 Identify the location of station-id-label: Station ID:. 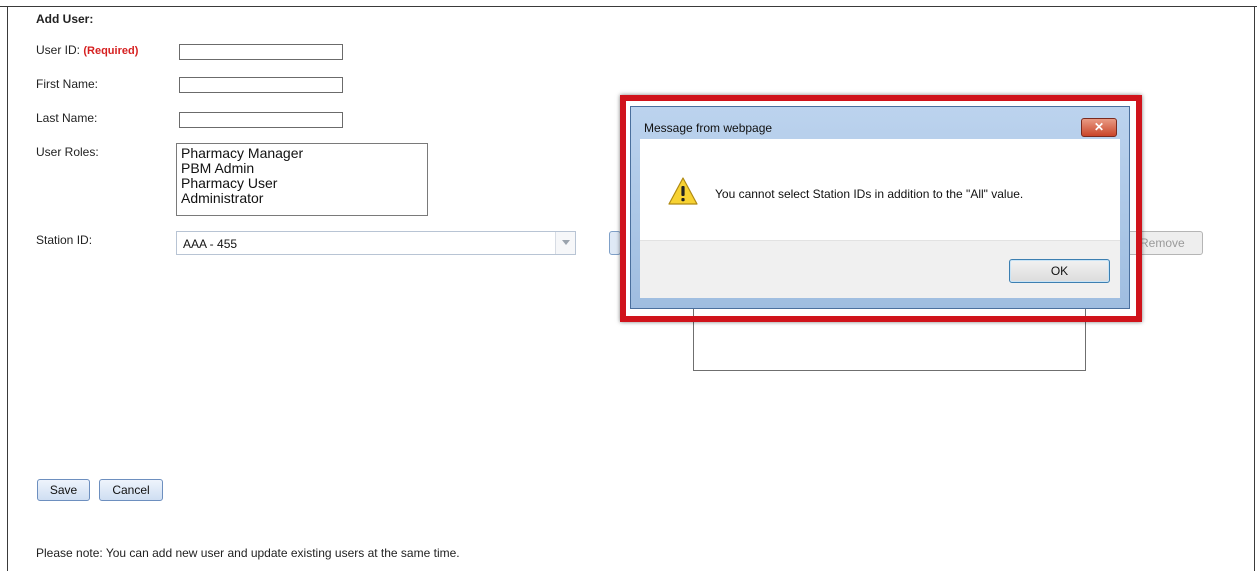
(64, 240).